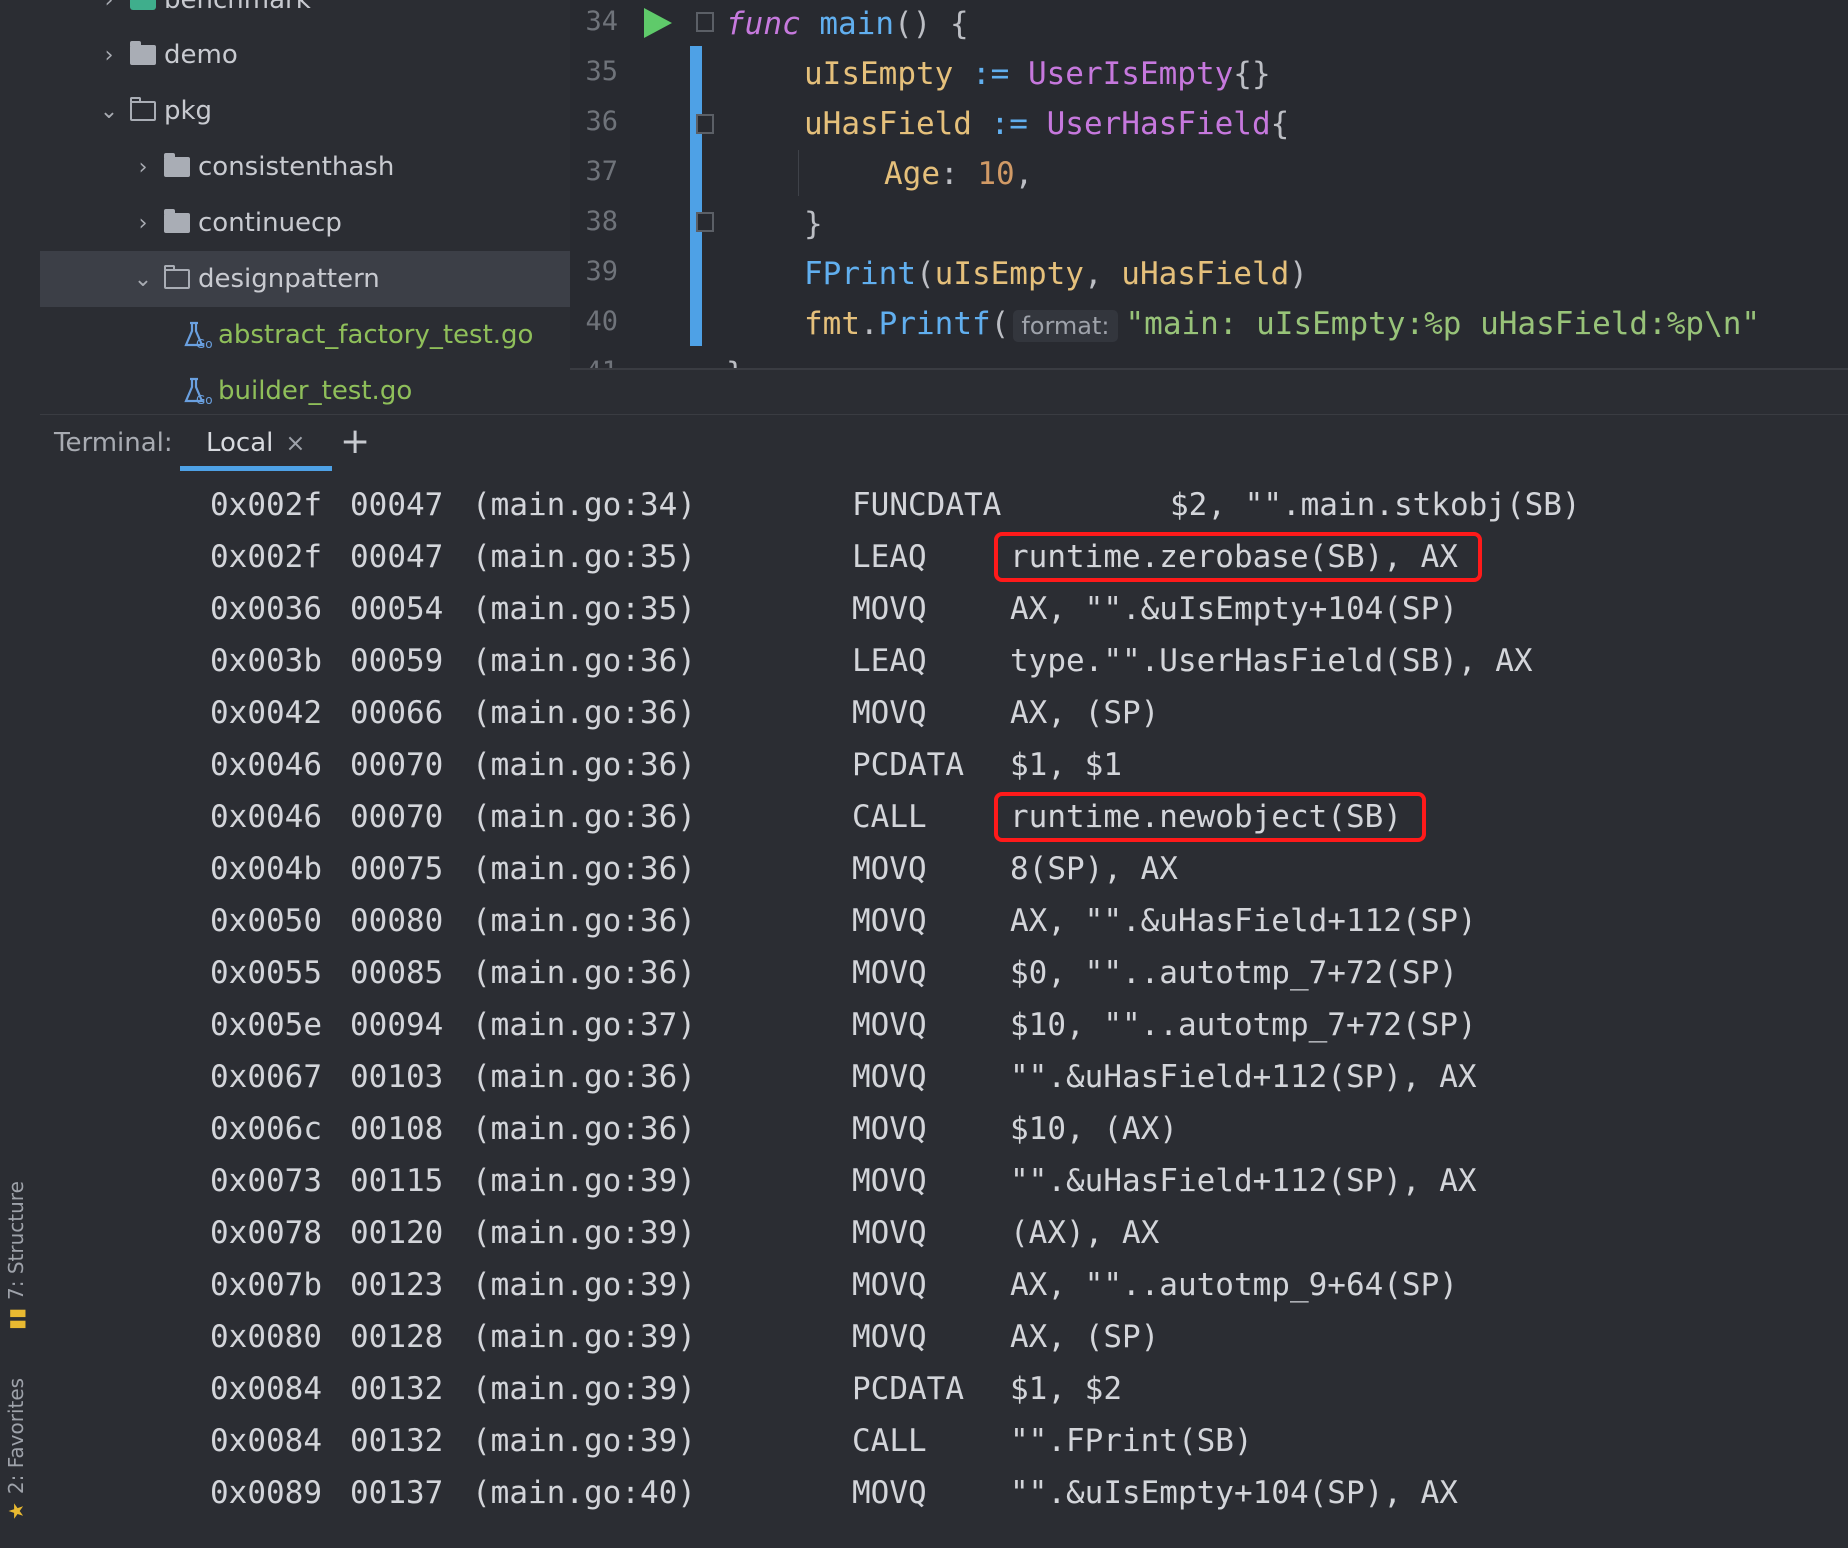  Describe the element at coordinates (397, 765) in the screenshot. I see `asm-off: 00070` at that location.